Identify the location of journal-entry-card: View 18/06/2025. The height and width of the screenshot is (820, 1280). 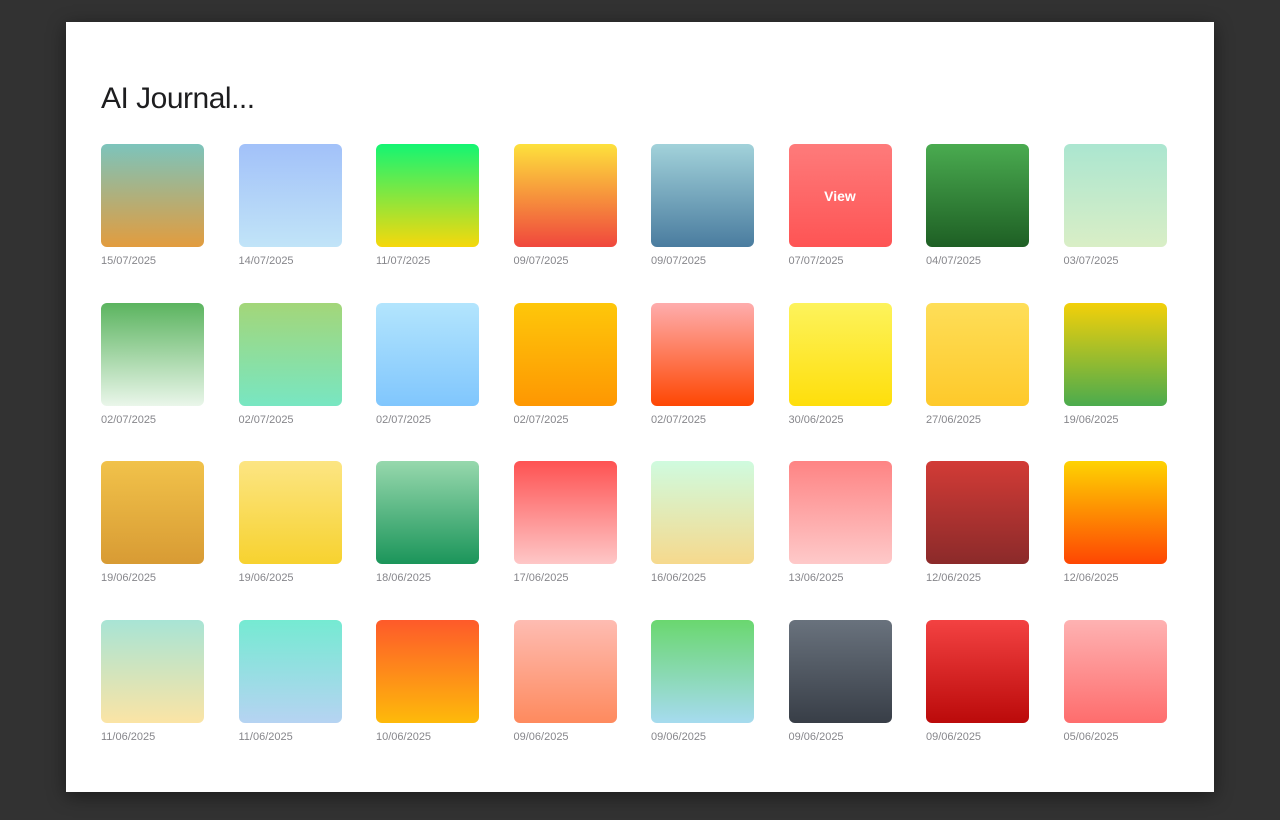
(427, 540).